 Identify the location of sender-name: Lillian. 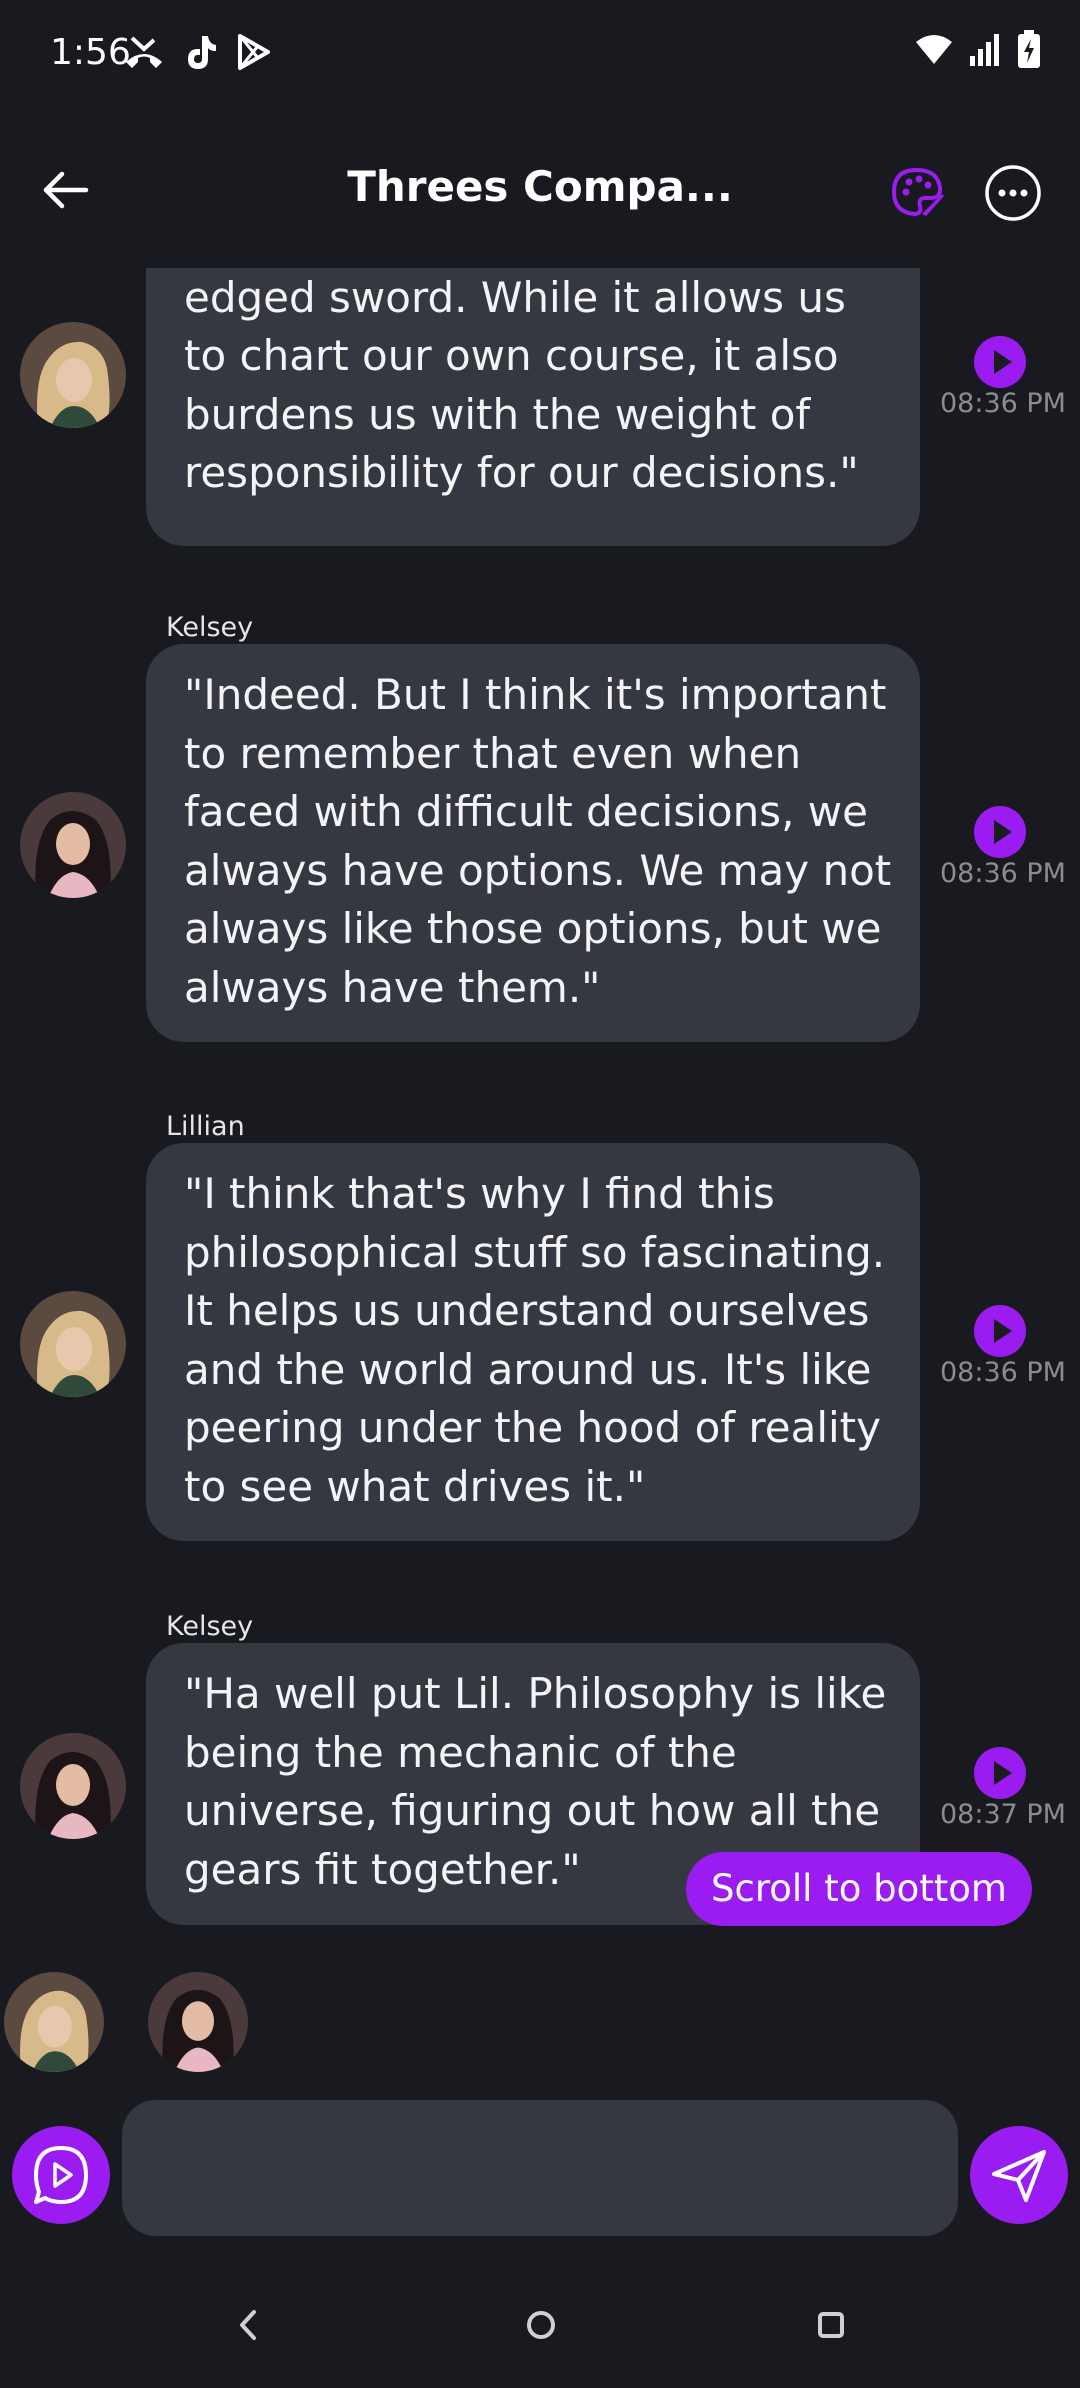
(205, 1126).